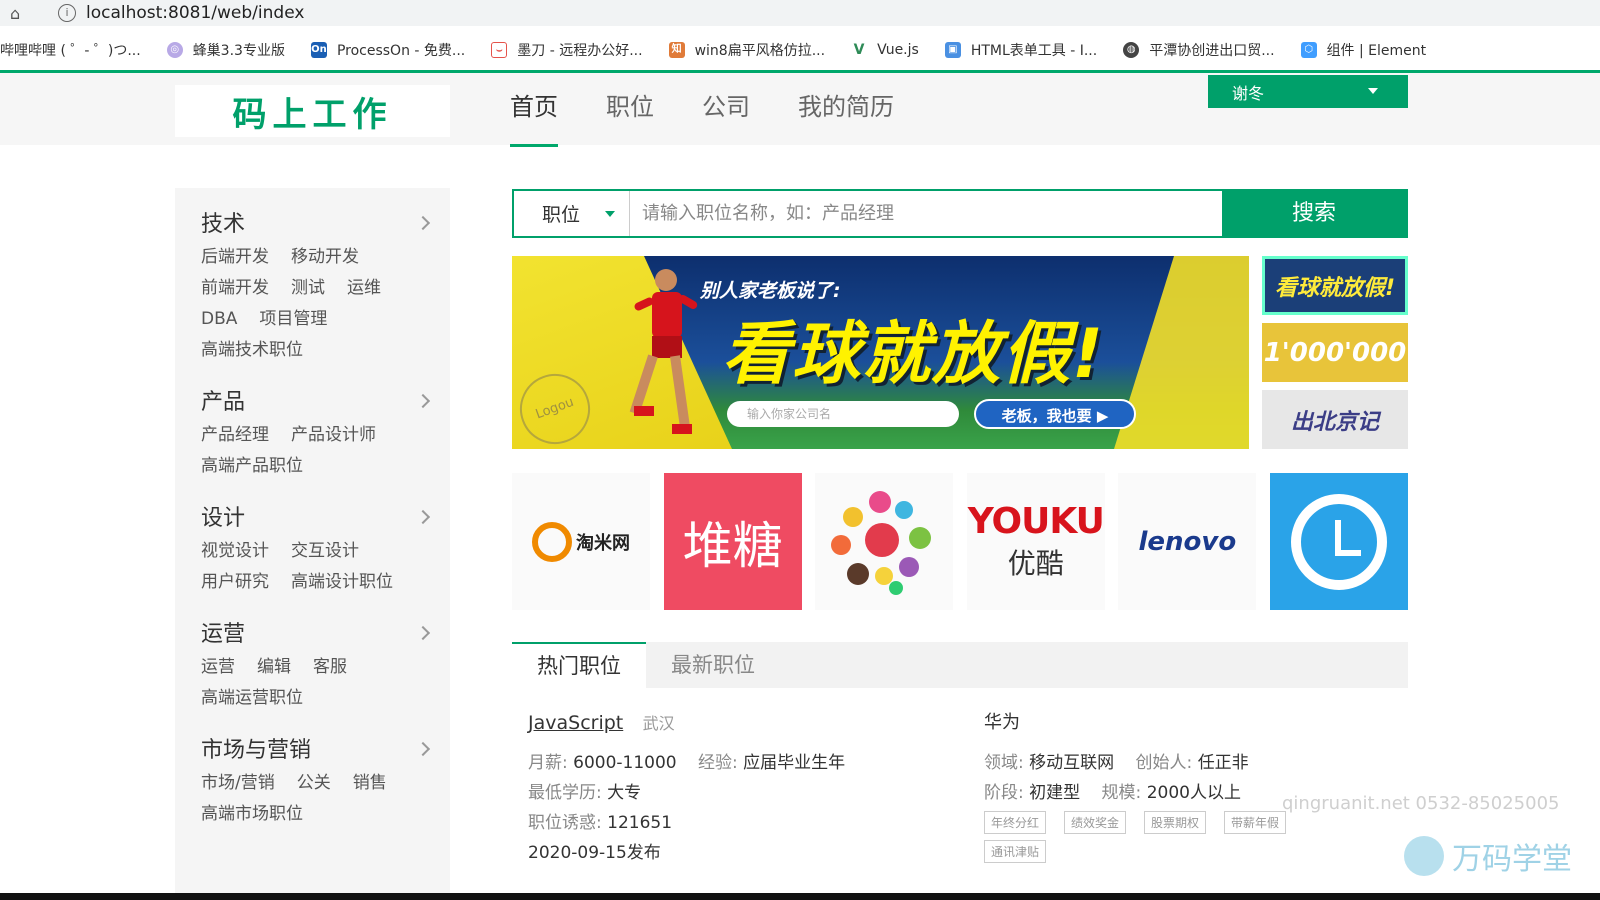 This screenshot has width=1600, height=900. What do you see at coordinates (325, 257) in the screenshot?
I see `category-link: 移动开发` at bounding box center [325, 257].